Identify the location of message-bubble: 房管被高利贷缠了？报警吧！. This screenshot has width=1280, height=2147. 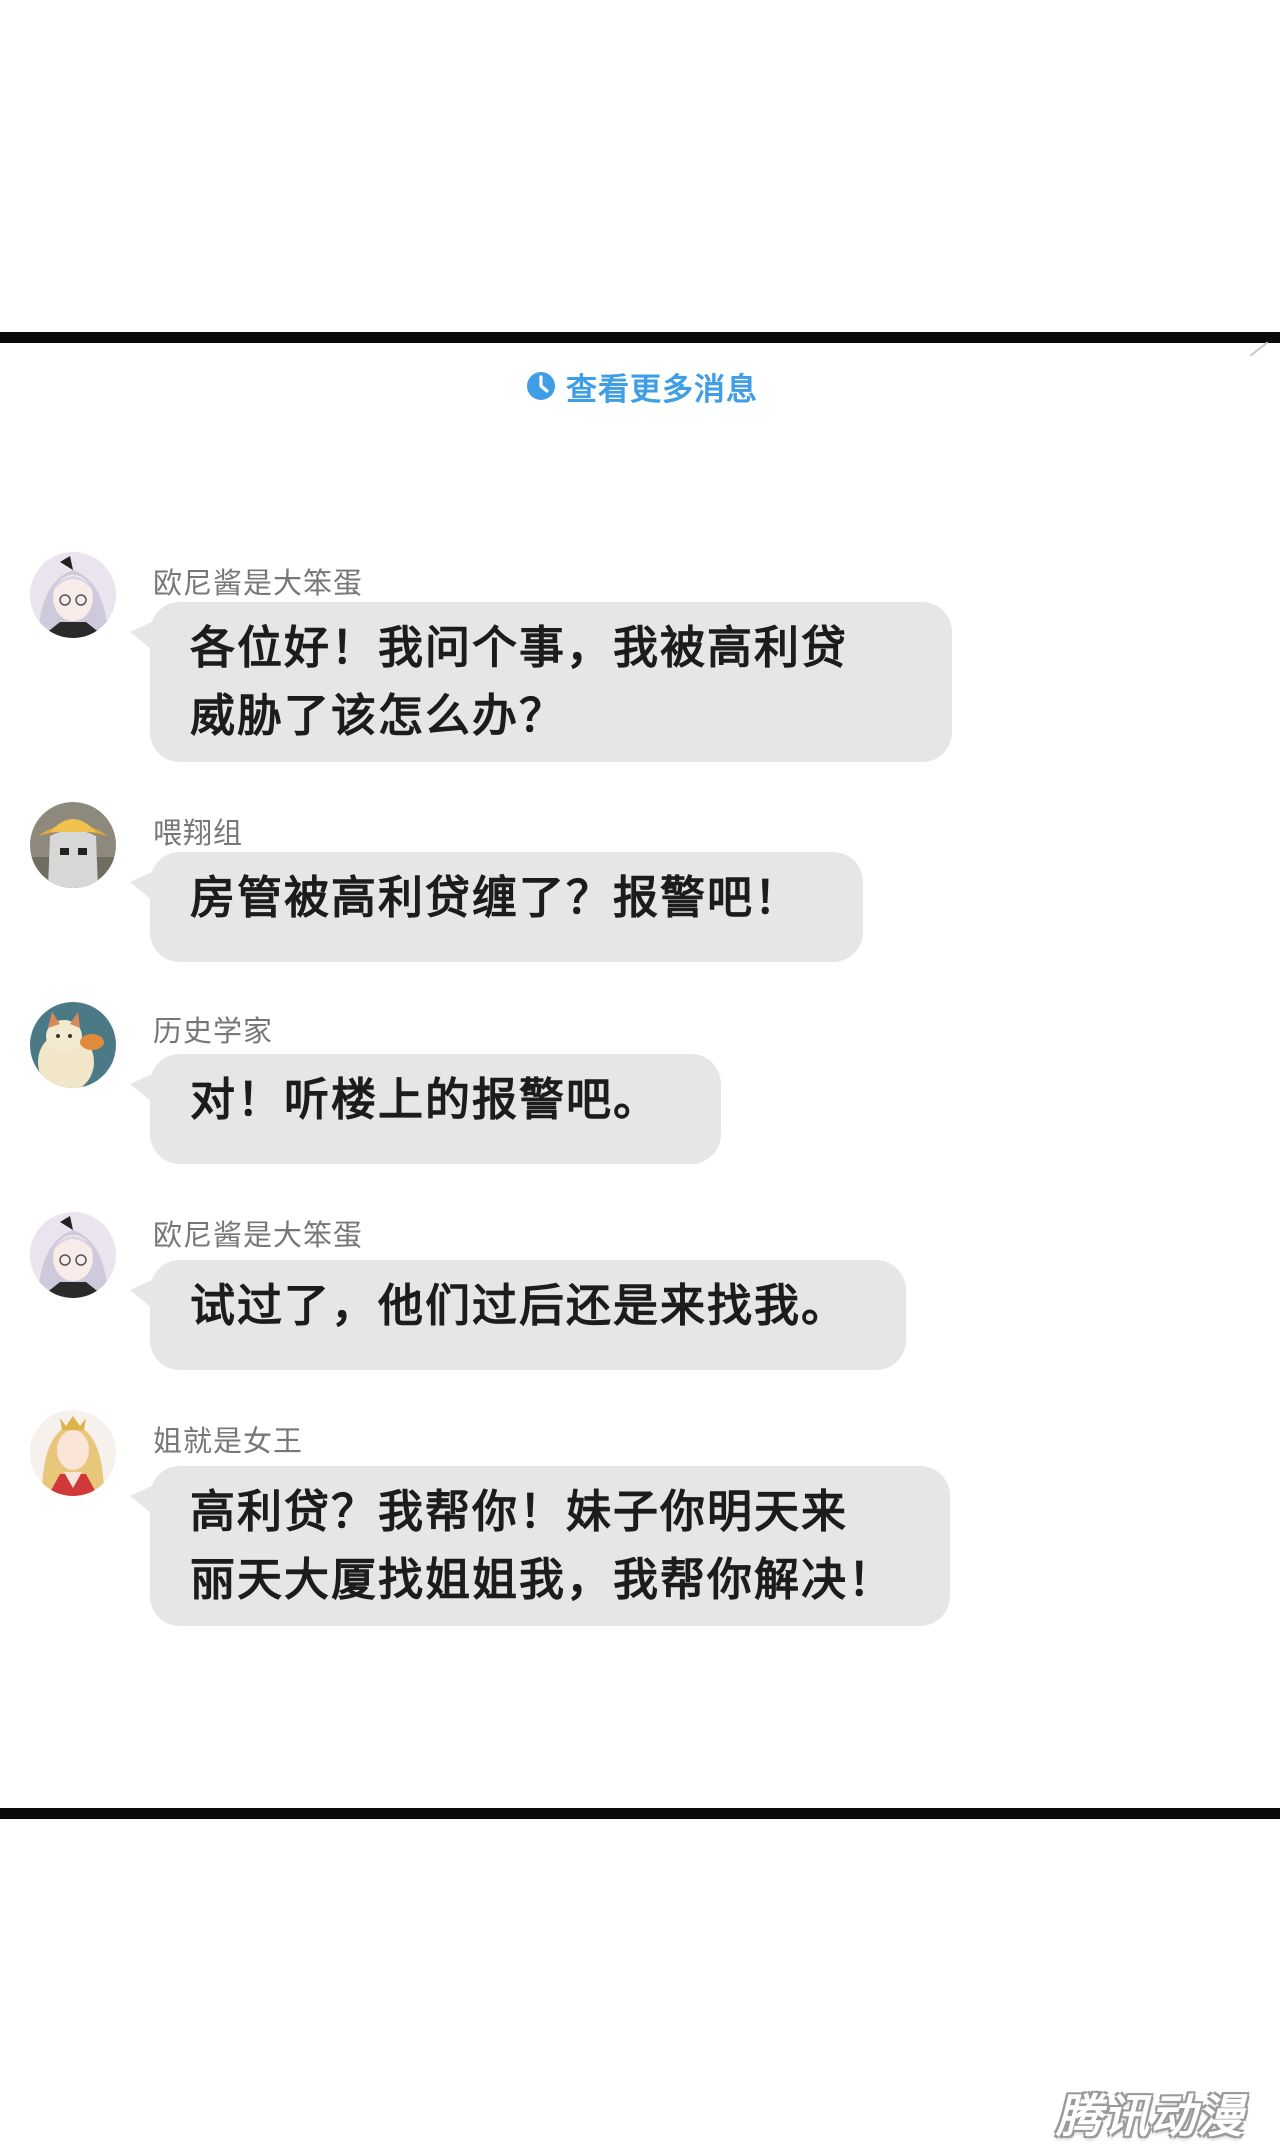
(496, 907).